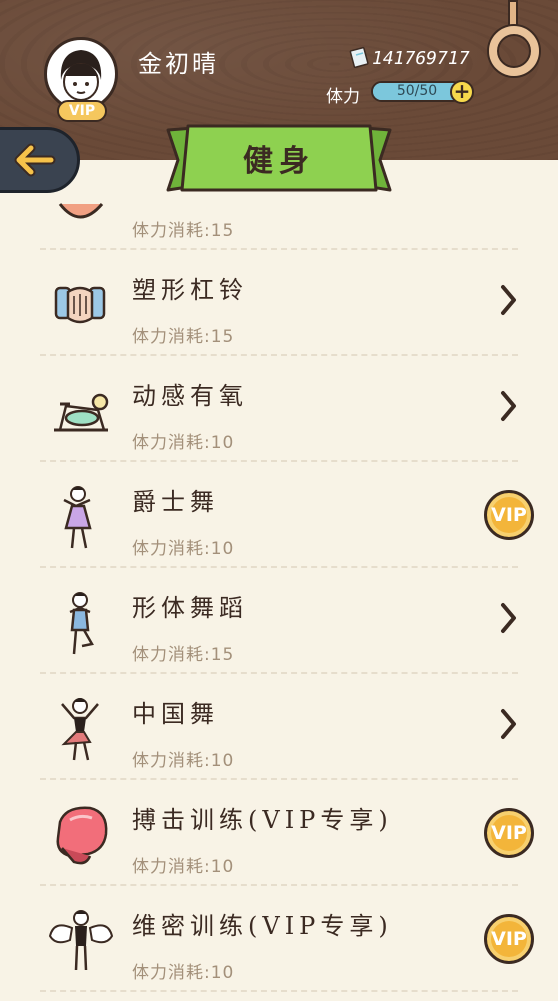  What do you see at coordinates (262, 926) in the screenshot?
I see `item-name: 维密训练(VIP专享)` at bounding box center [262, 926].